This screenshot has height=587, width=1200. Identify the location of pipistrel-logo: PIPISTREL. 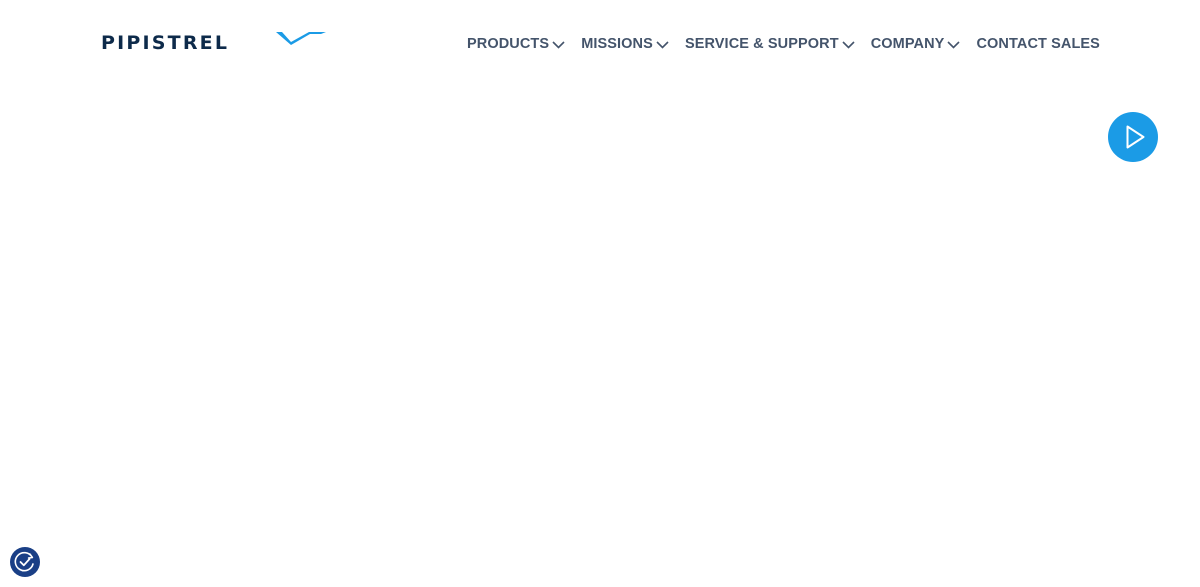
(213, 41).